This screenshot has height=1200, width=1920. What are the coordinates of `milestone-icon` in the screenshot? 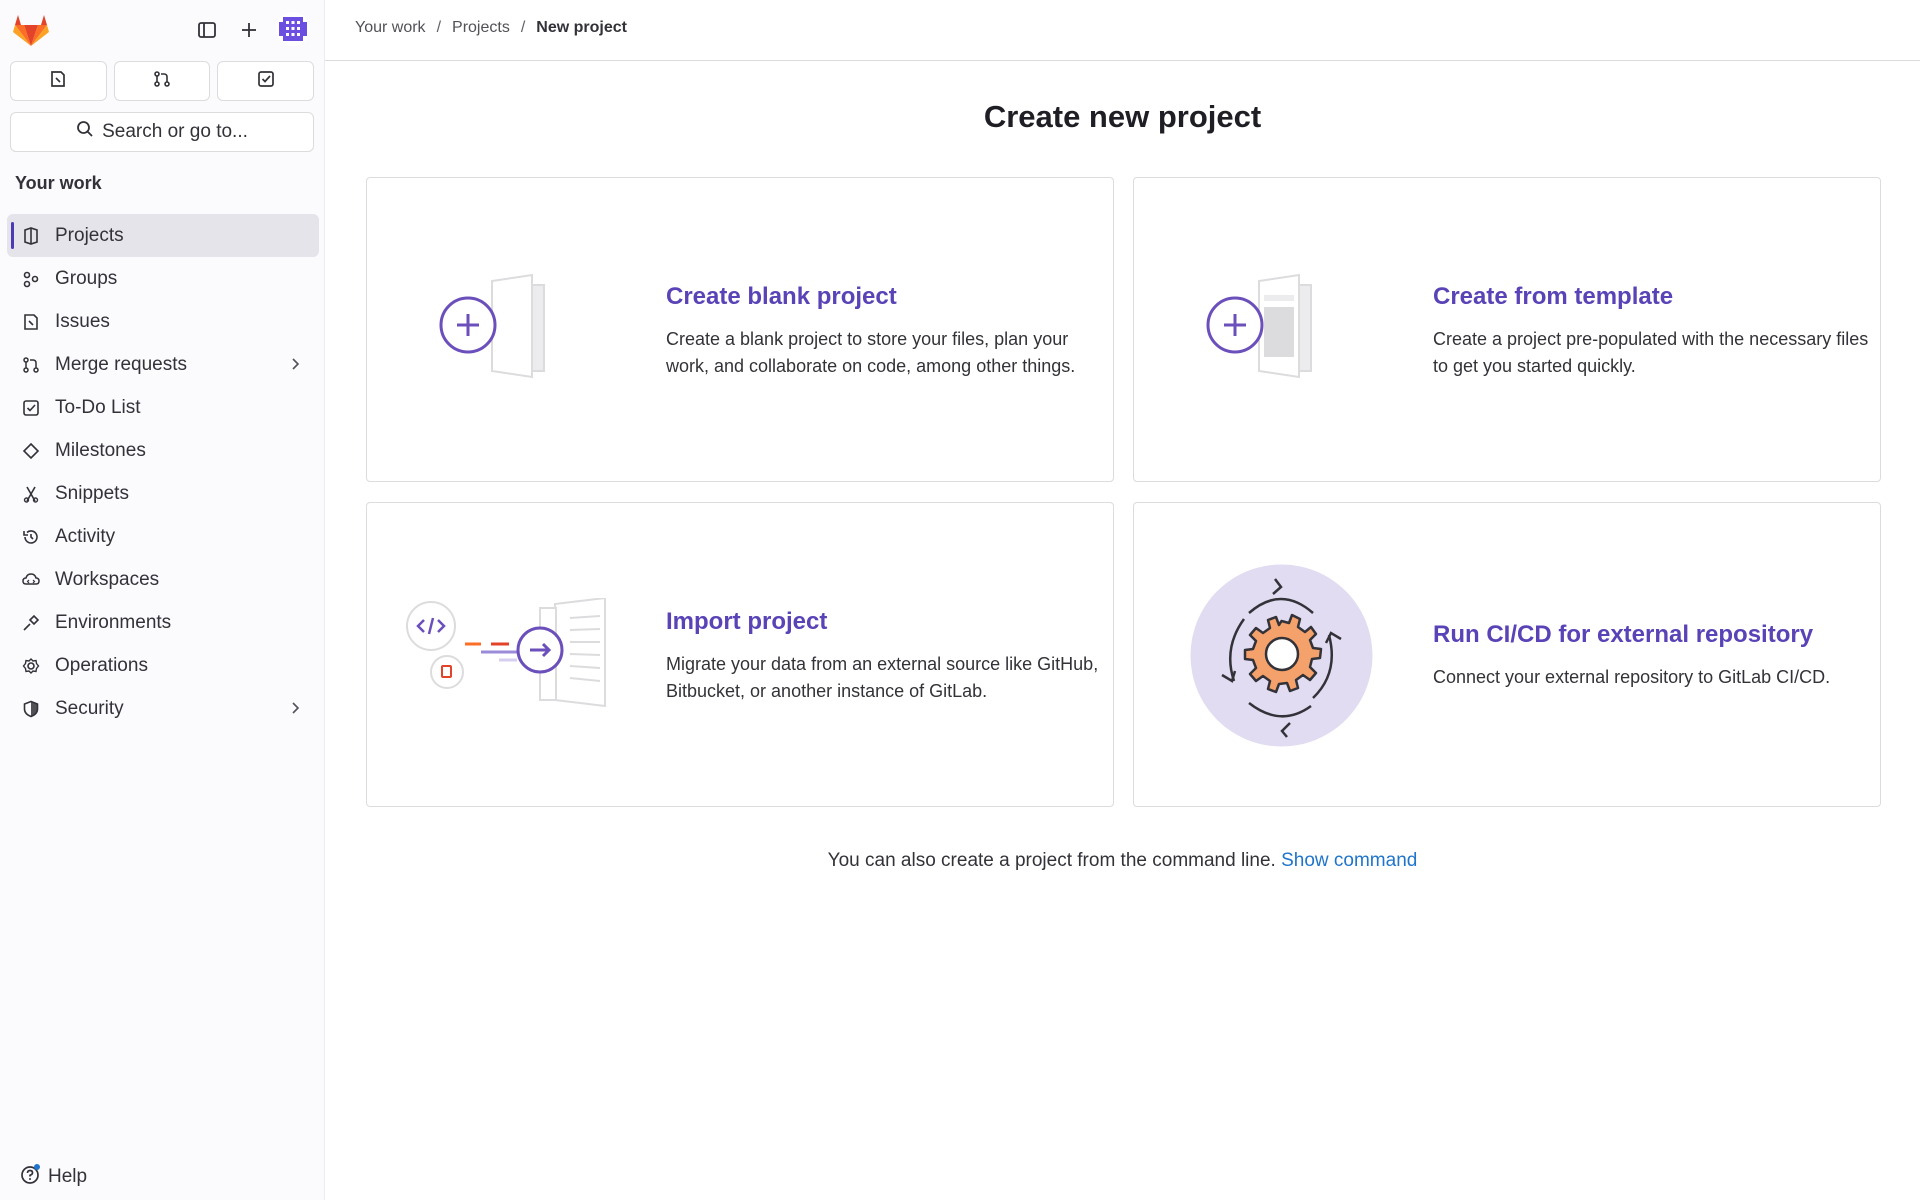 It's located at (31, 451).